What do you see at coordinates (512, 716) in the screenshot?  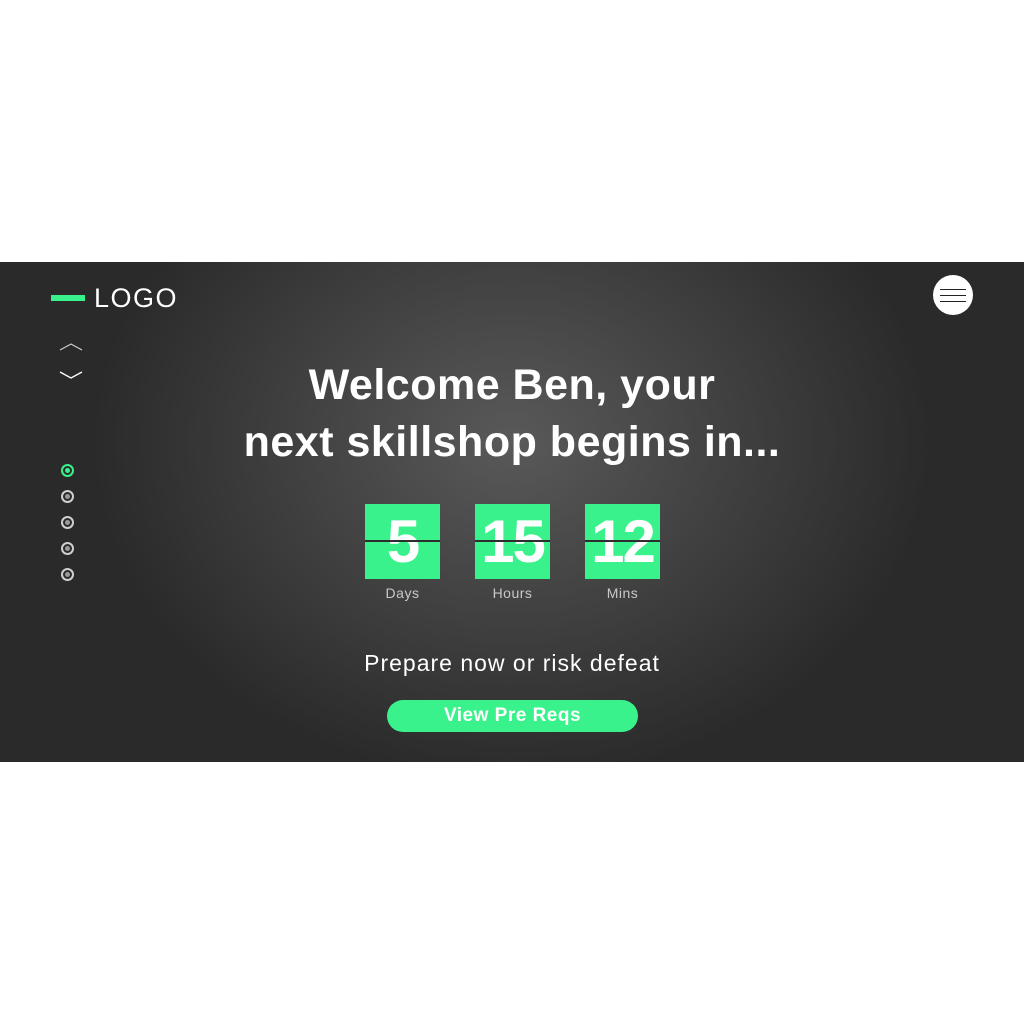 I see `view-prereqs-button: View Pre Reqs` at bounding box center [512, 716].